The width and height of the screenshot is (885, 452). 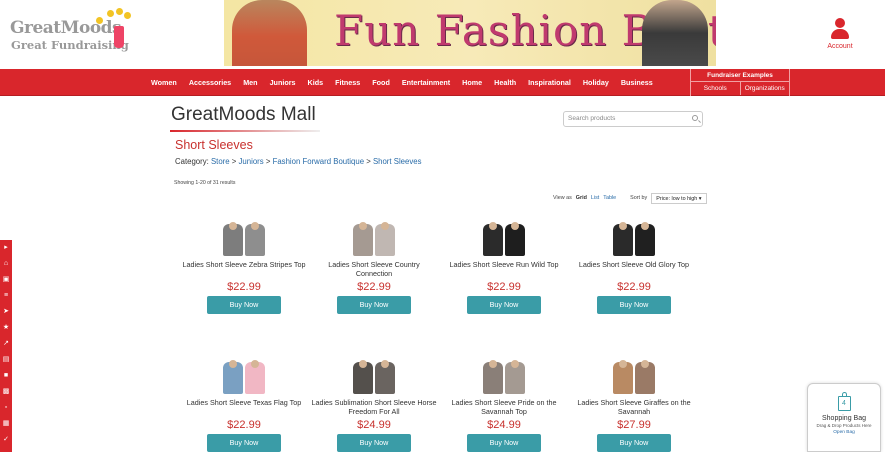 I want to click on bag-title: Shopping Bag, so click(x=844, y=418).